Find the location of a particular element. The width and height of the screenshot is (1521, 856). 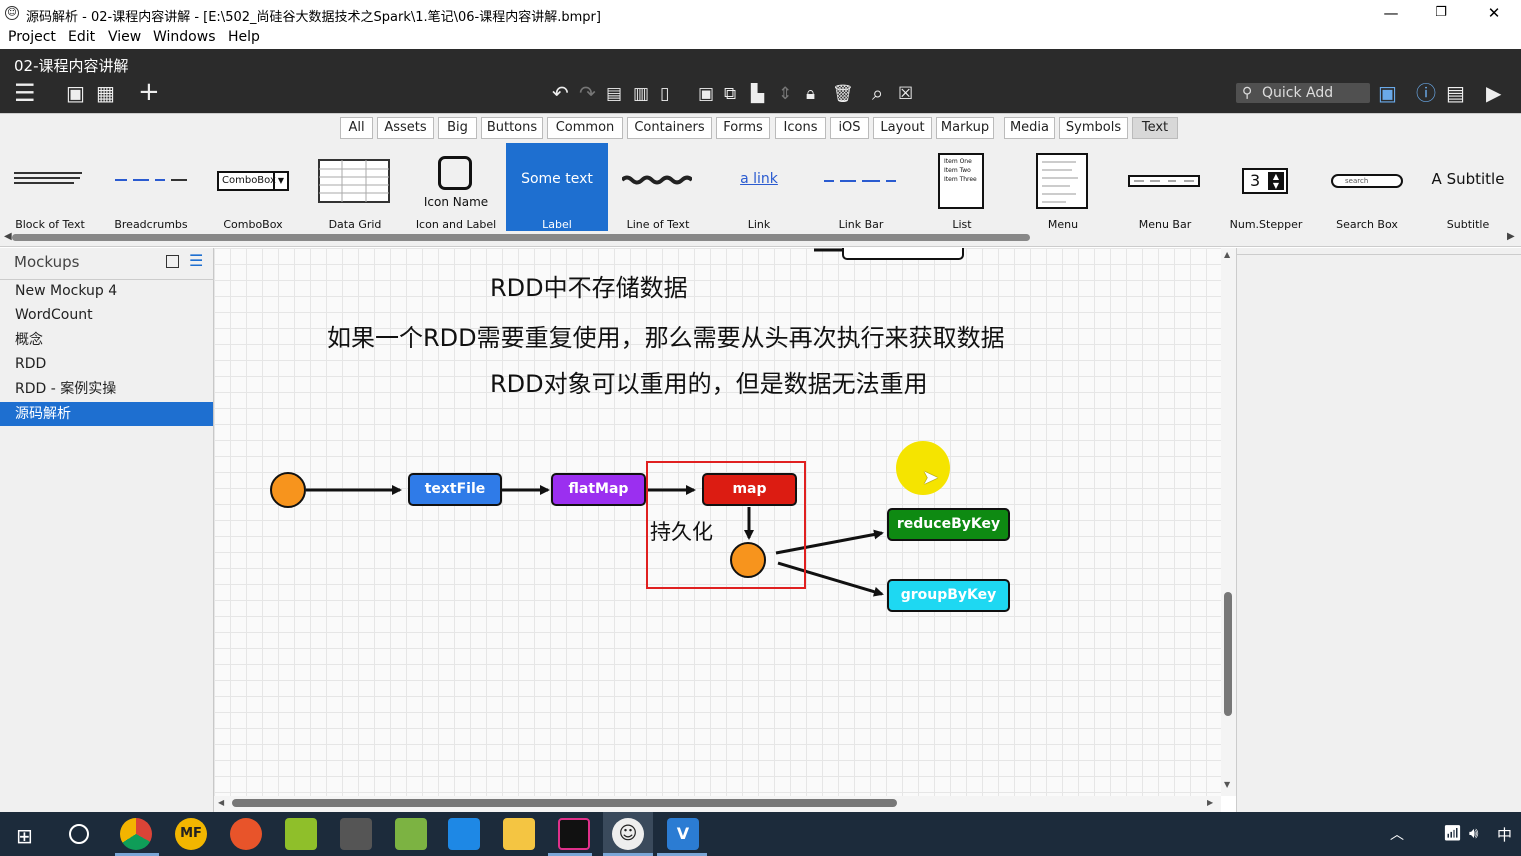

sidebar-item-rdd: RDD is located at coordinates (106, 364).